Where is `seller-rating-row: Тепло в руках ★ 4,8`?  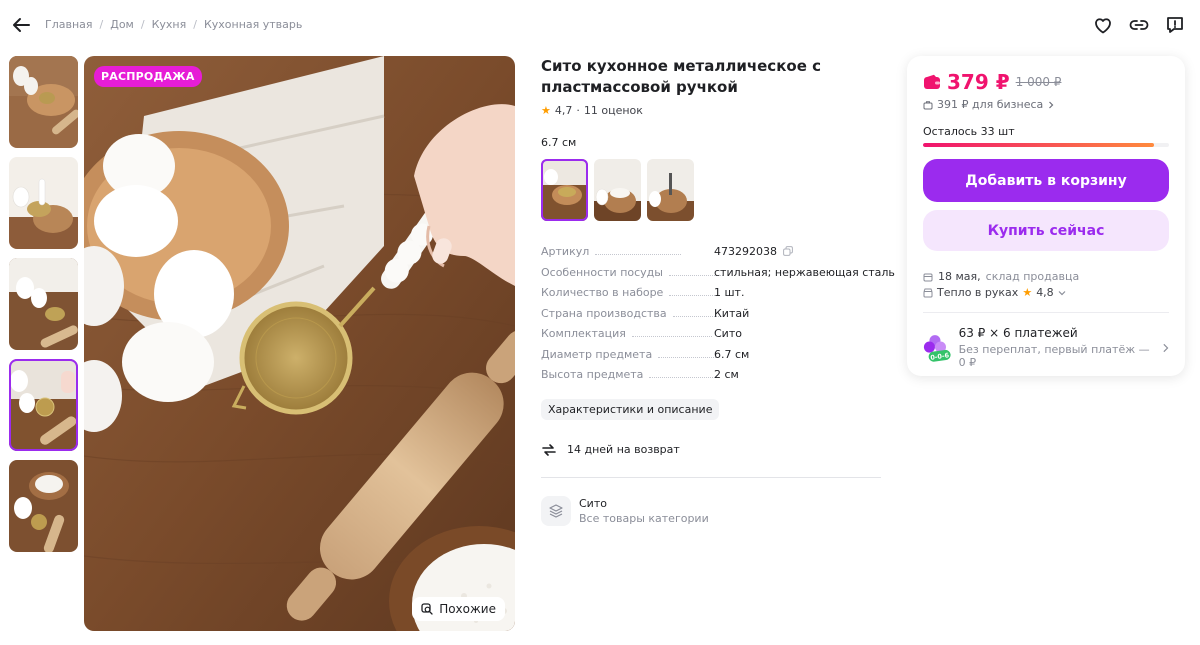
seller-rating-row: Тепло в руках ★ 4,8 is located at coordinates (1046, 292).